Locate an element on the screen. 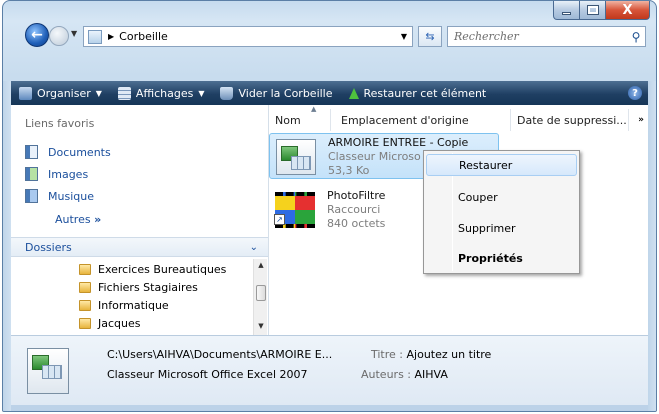  minimize-button is located at coordinates (566, 10).